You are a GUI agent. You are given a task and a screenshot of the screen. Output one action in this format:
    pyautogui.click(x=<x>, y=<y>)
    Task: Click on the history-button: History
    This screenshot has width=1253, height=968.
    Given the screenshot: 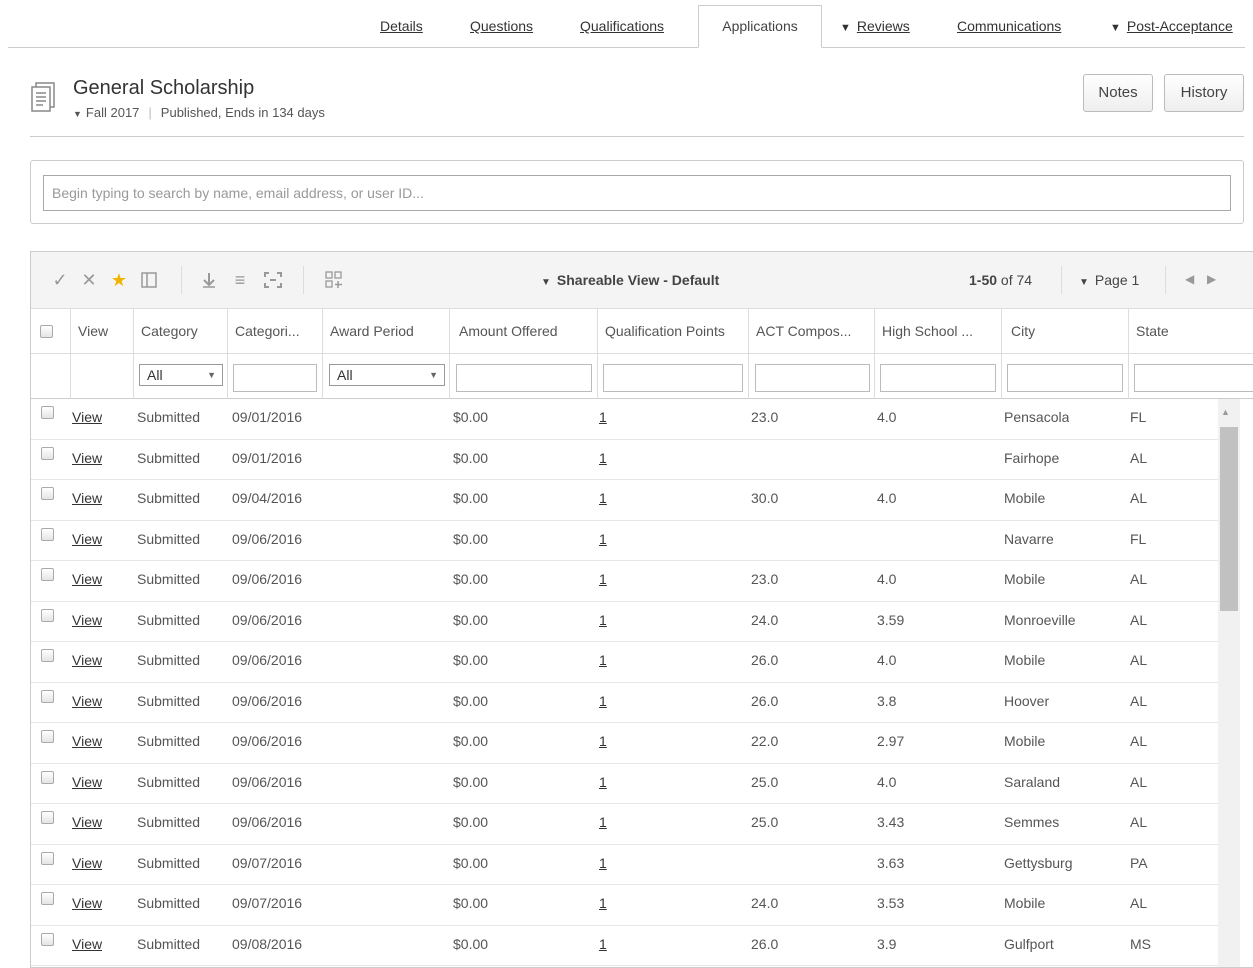 What is the action you would take?
    pyautogui.click(x=1204, y=93)
    